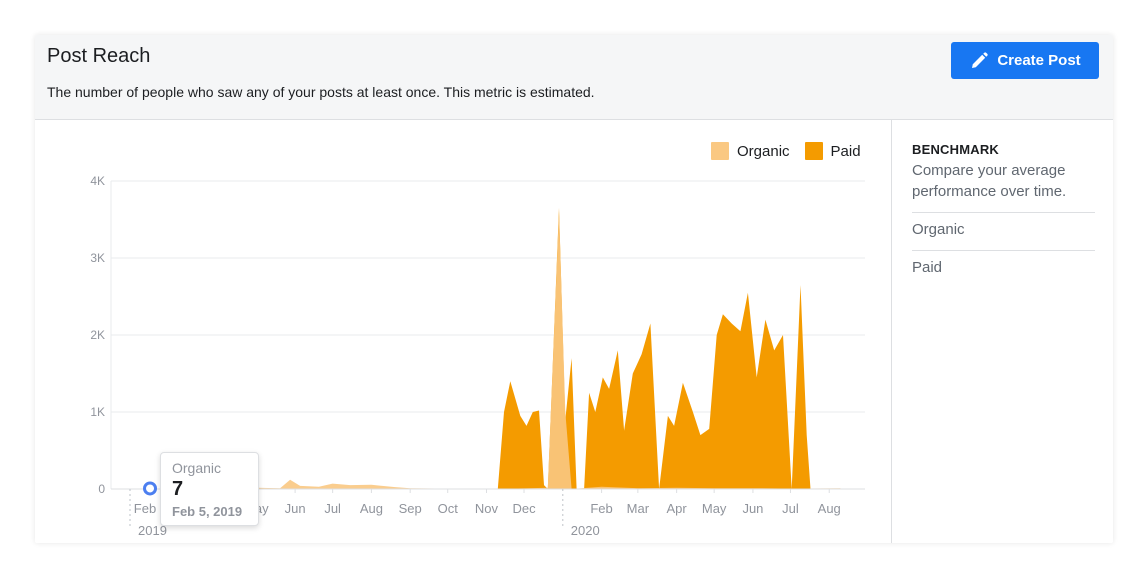 The image size is (1148, 583). I want to click on x-year-label: 2020, so click(585, 530).